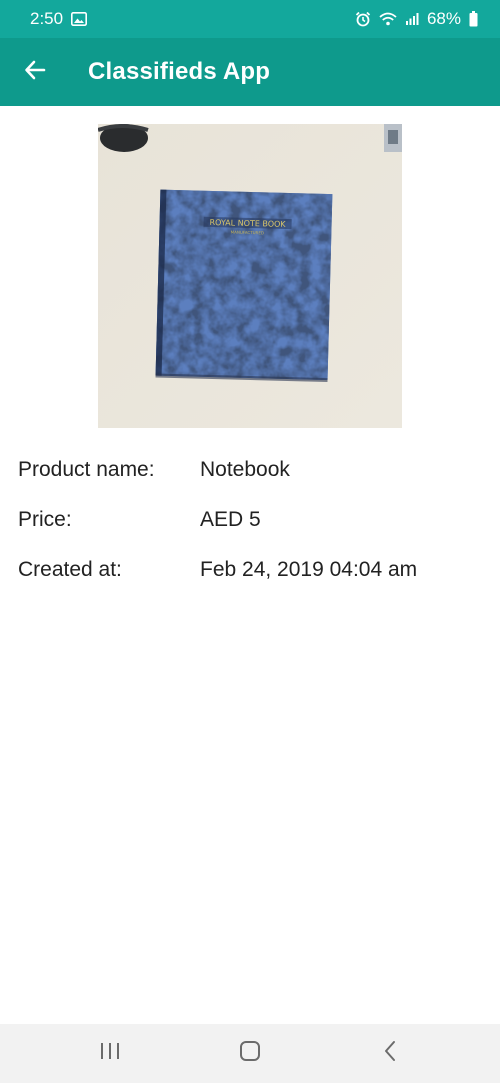 The width and height of the screenshot is (500, 1083). I want to click on arrow-left-icon, so click(35, 72).